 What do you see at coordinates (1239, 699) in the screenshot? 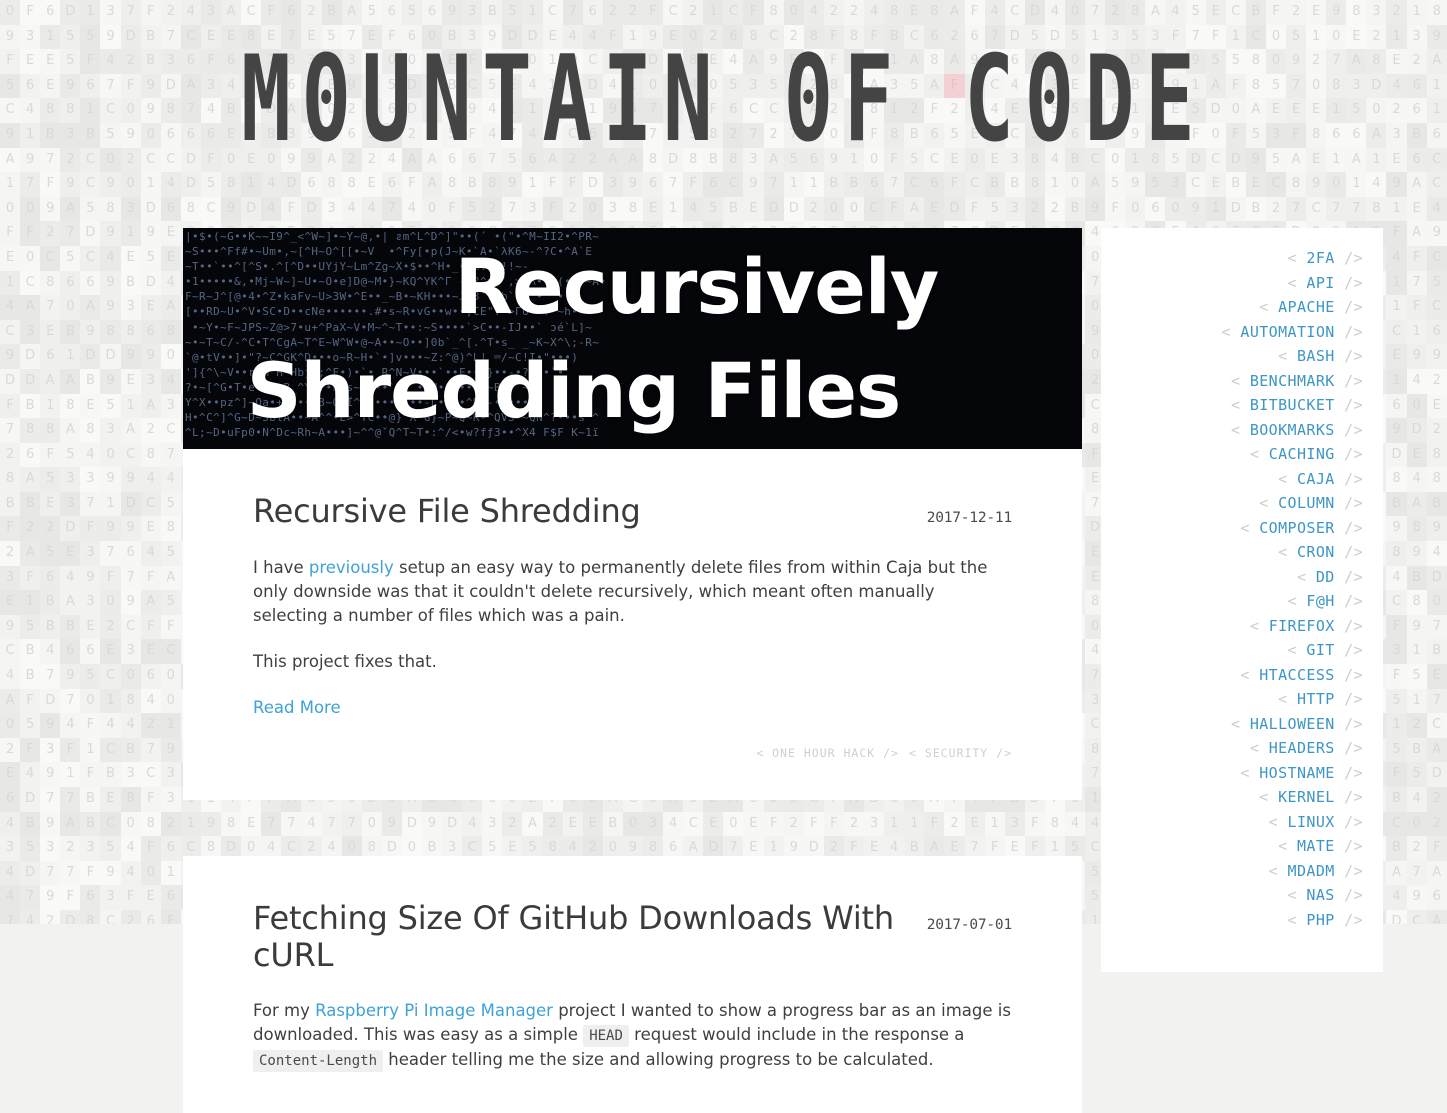
I see `sidebar-tag-item: < HTTP />` at bounding box center [1239, 699].